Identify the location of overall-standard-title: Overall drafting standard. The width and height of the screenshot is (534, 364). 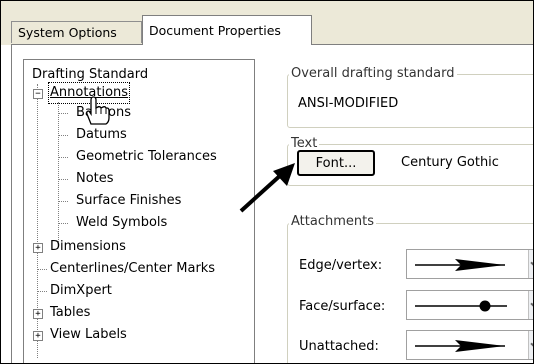
(373, 73).